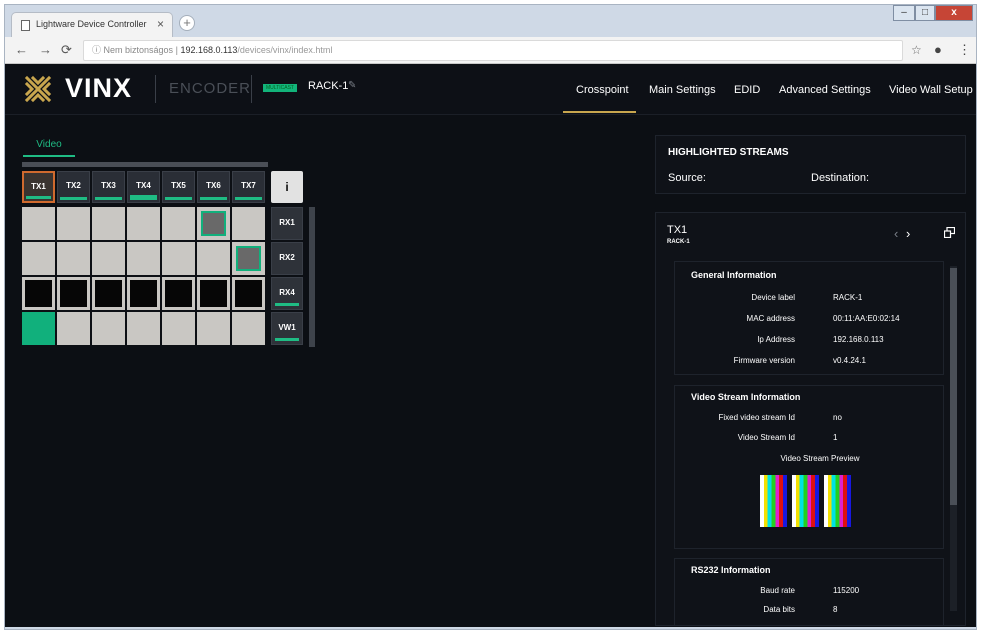  What do you see at coordinates (21, 49) in the screenshot?
I see `back-icon: ←` at bounding box center [21, 49].